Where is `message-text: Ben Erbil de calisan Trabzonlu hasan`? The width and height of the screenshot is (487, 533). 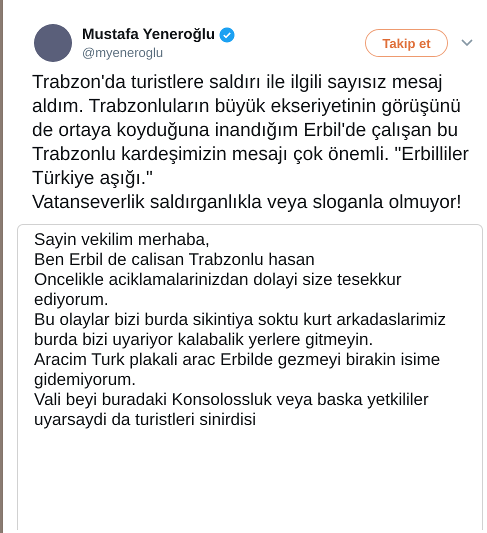
message-text: Ben Erbil de calisan Trabzonlu hasan is located at coordinates (175, 260).